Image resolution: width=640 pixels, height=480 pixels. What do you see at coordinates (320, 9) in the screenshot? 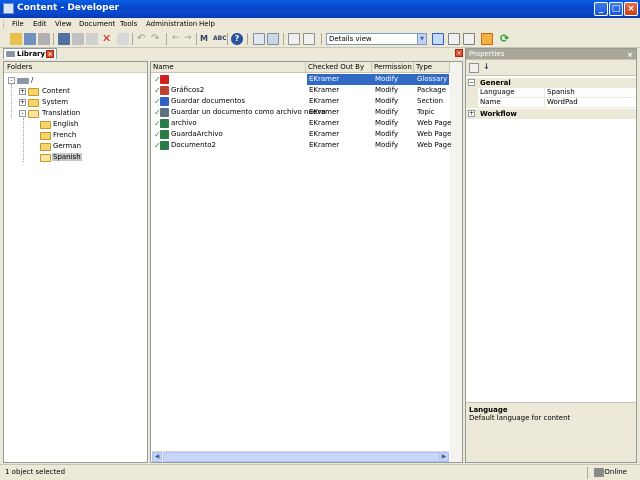
I see `title-bar: Content - Developer _ □ ×` at bounding box center [320, 9].